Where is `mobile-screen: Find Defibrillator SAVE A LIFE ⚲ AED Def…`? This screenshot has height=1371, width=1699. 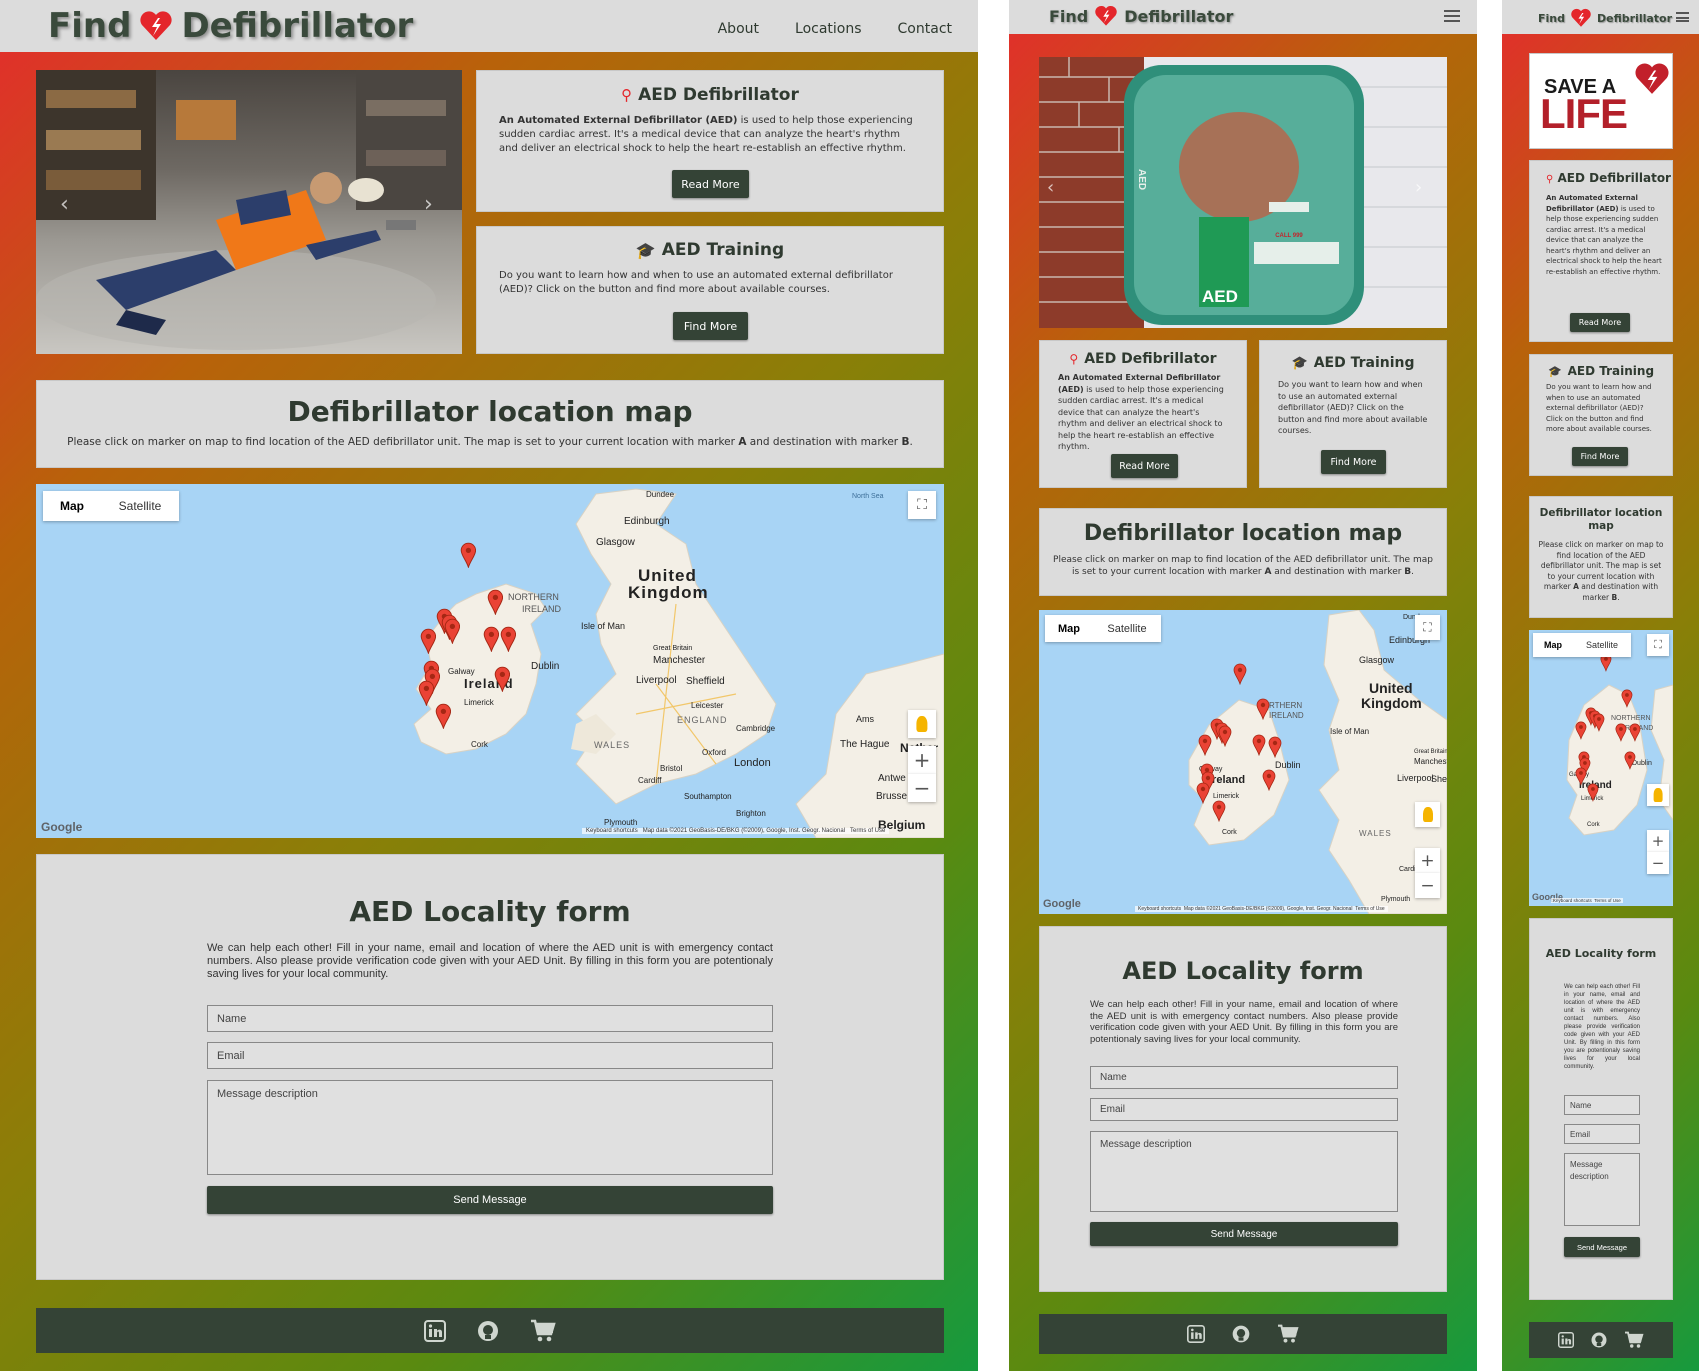
mobile-screen: Find Defibrillator SAVE A LIFE ⚲ AED Def… is located at coordinates (1600, 685).